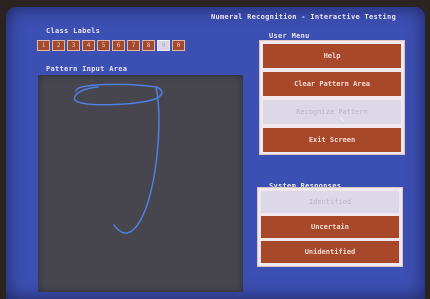 The height and width of the screenshot is (299, 430). What do you see at coordinates (330, 252) in the screenshot?
I see `unidentified-response: Unidentified` at bounding box center [330, 252].